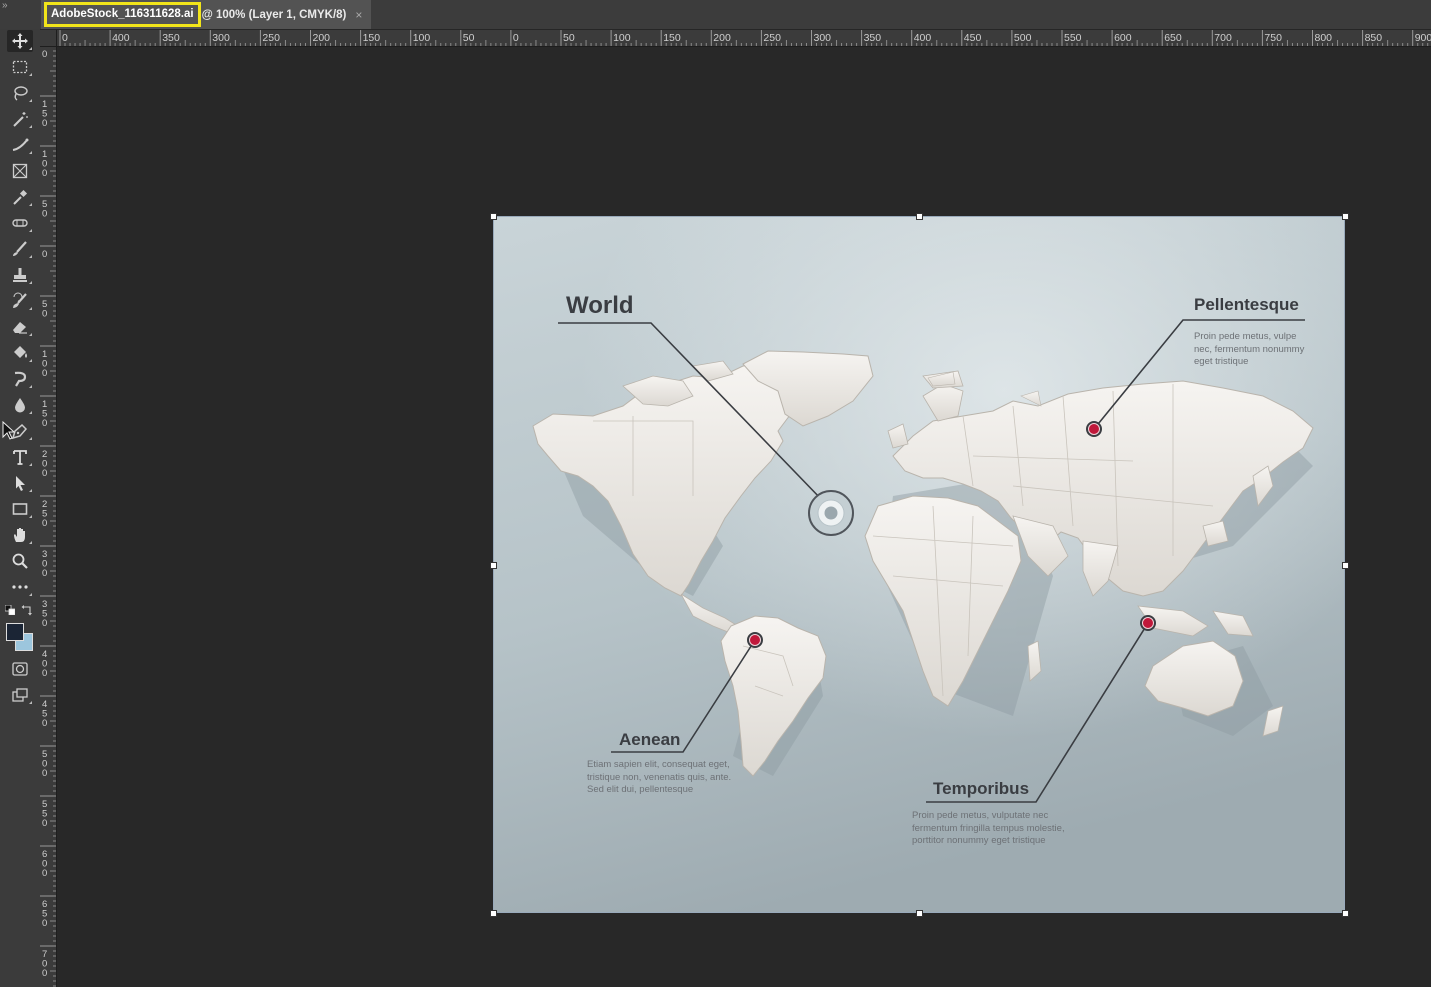 This screenshot has height=987, width=1431. I want to click on rectangle-tool, so click(20, 509).